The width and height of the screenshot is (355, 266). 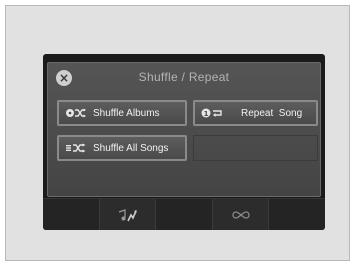 What do you see at coordinates (184, 77) in the screenshot?
I see `dialog-title: Shuffle / Repeat` at bounding box center [184, 77].